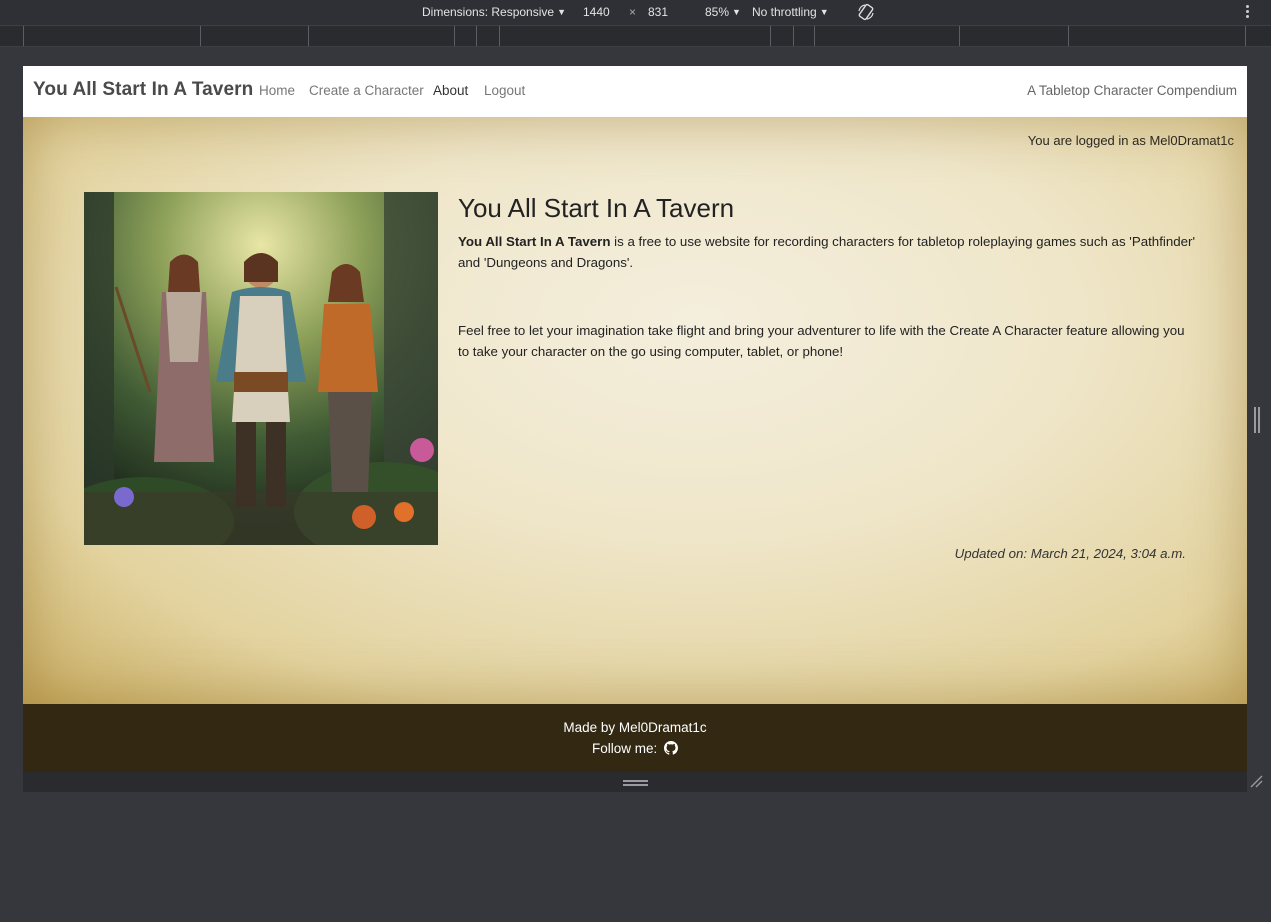 The image size is (1271, 922). What do you see at coordinates (450, 90) in the screenshot?
I see `nav-about: About` at bounding box center [450, 90].